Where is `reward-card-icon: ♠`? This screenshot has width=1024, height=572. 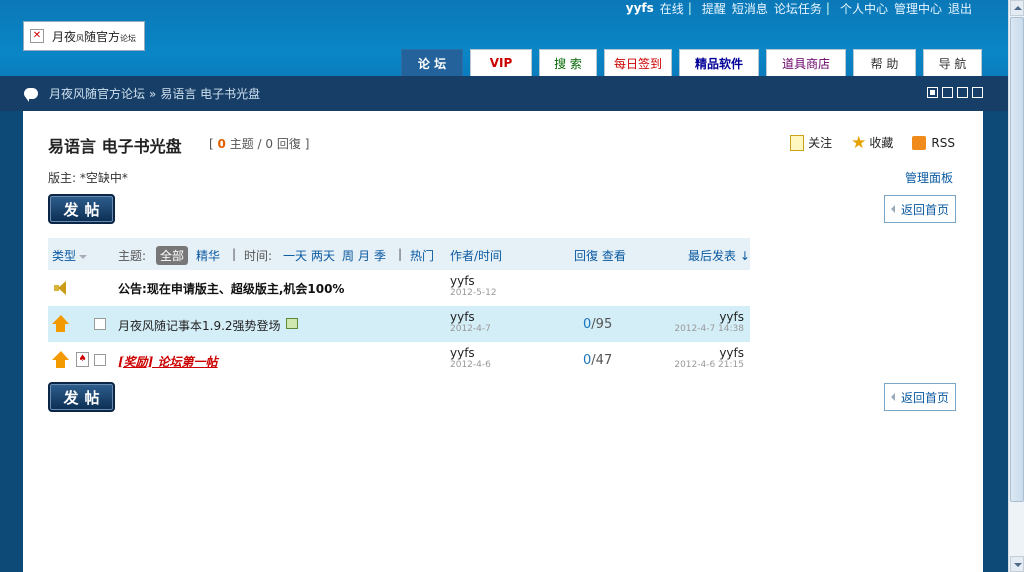
reward-card-icon: ♠ is located at coordinates (82, 359).